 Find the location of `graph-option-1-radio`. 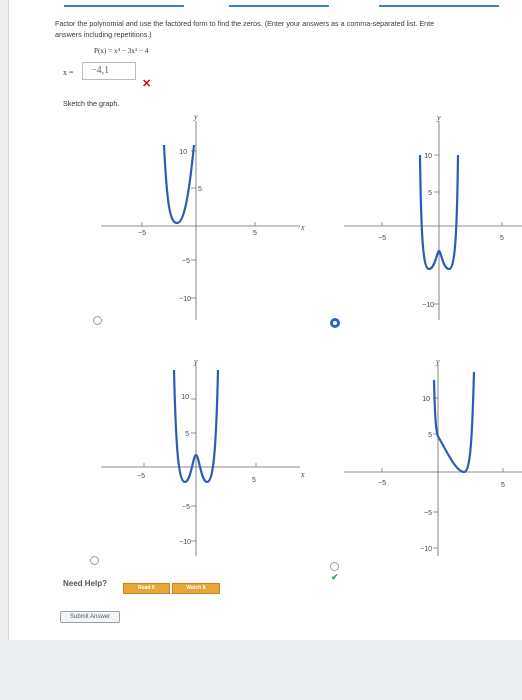

graph-option-1-radio is located at coordinates (97, 320).